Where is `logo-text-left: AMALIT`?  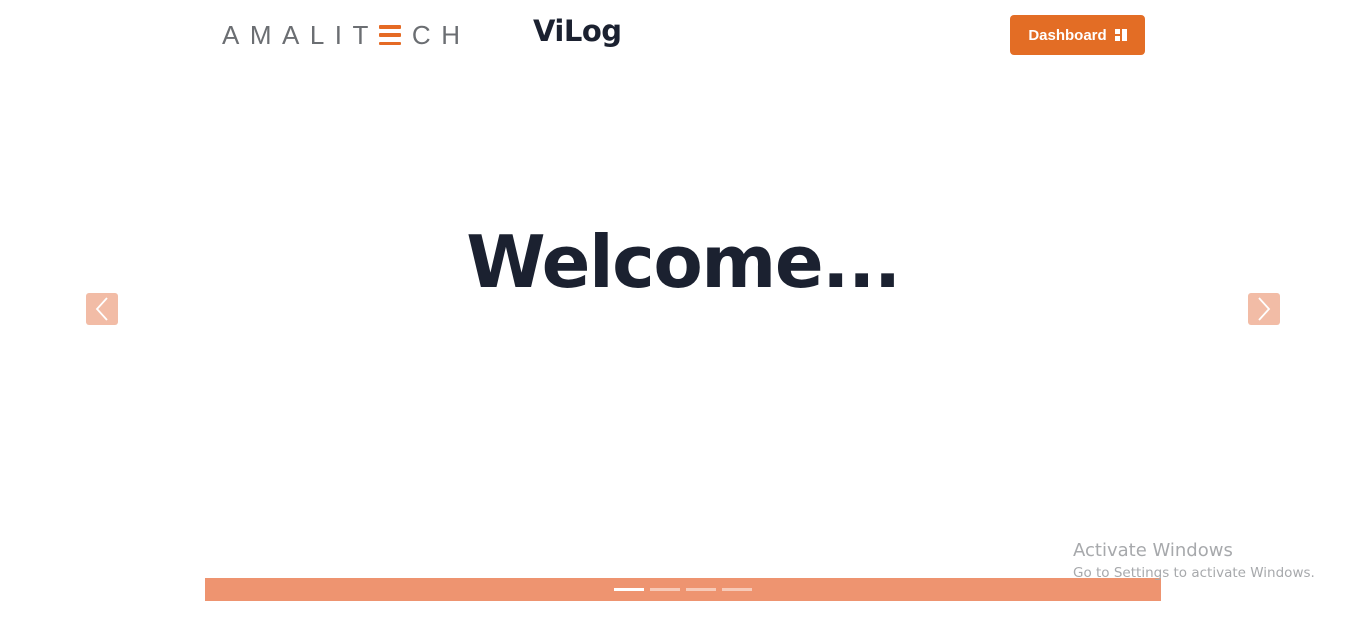
logo-text-left: AMALIT is located at coordinates (300, 34).